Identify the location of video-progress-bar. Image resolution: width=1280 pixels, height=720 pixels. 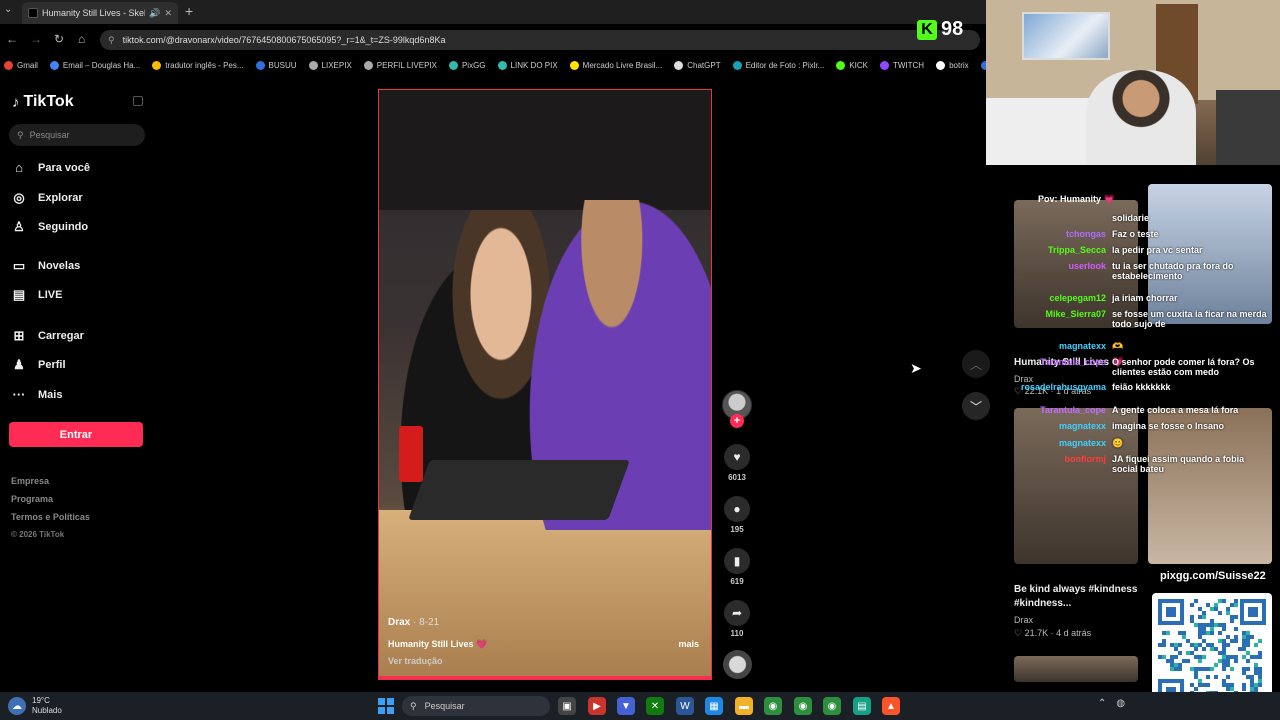
(545, 677).